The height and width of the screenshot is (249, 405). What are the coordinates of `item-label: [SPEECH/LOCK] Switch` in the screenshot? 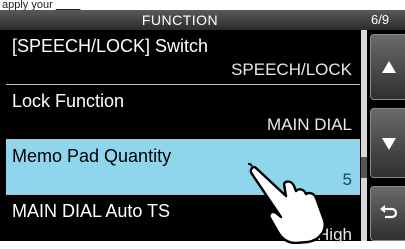 It's located at (110, 46).